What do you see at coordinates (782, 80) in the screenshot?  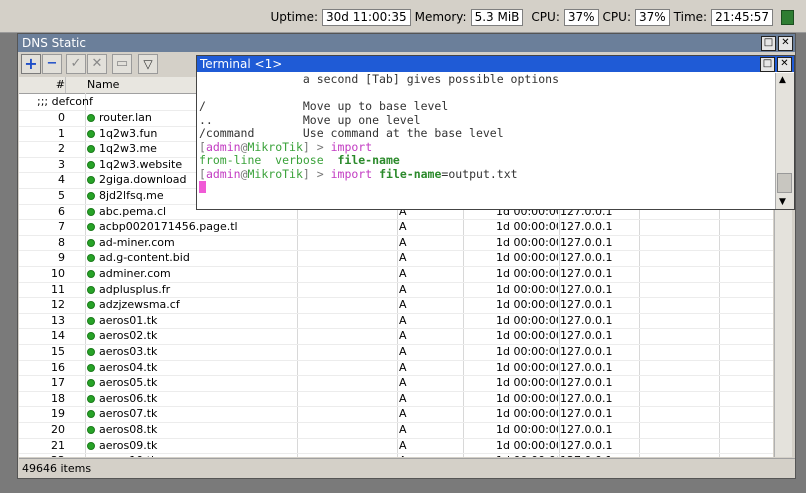 I see `scroll-up-icon: ▲` at bounding box center [782, 80].